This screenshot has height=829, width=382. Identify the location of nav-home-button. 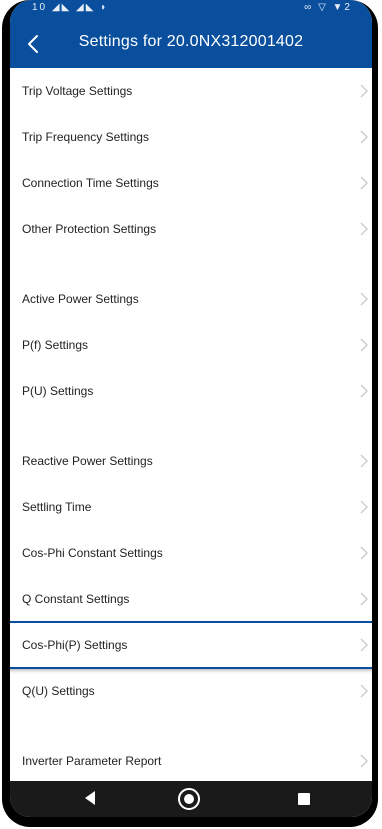
(189, 801).